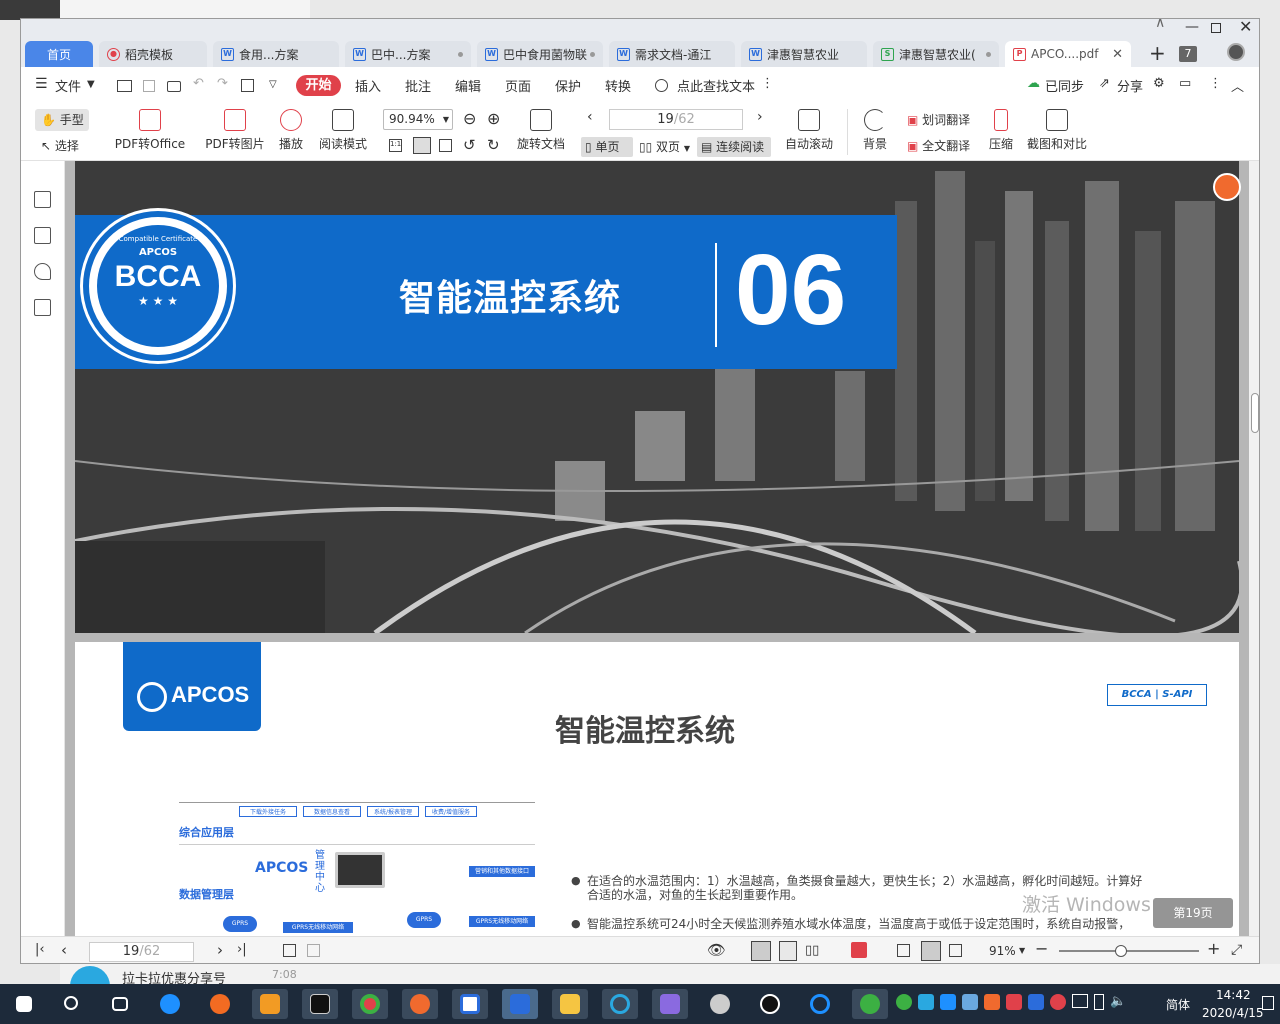 The width and height of the screenshot is (1280, 1024). What do you see at coordinates (1216, 28) in the screenshot?
I see `maximize-icon` at bounding box center [1216, 28].